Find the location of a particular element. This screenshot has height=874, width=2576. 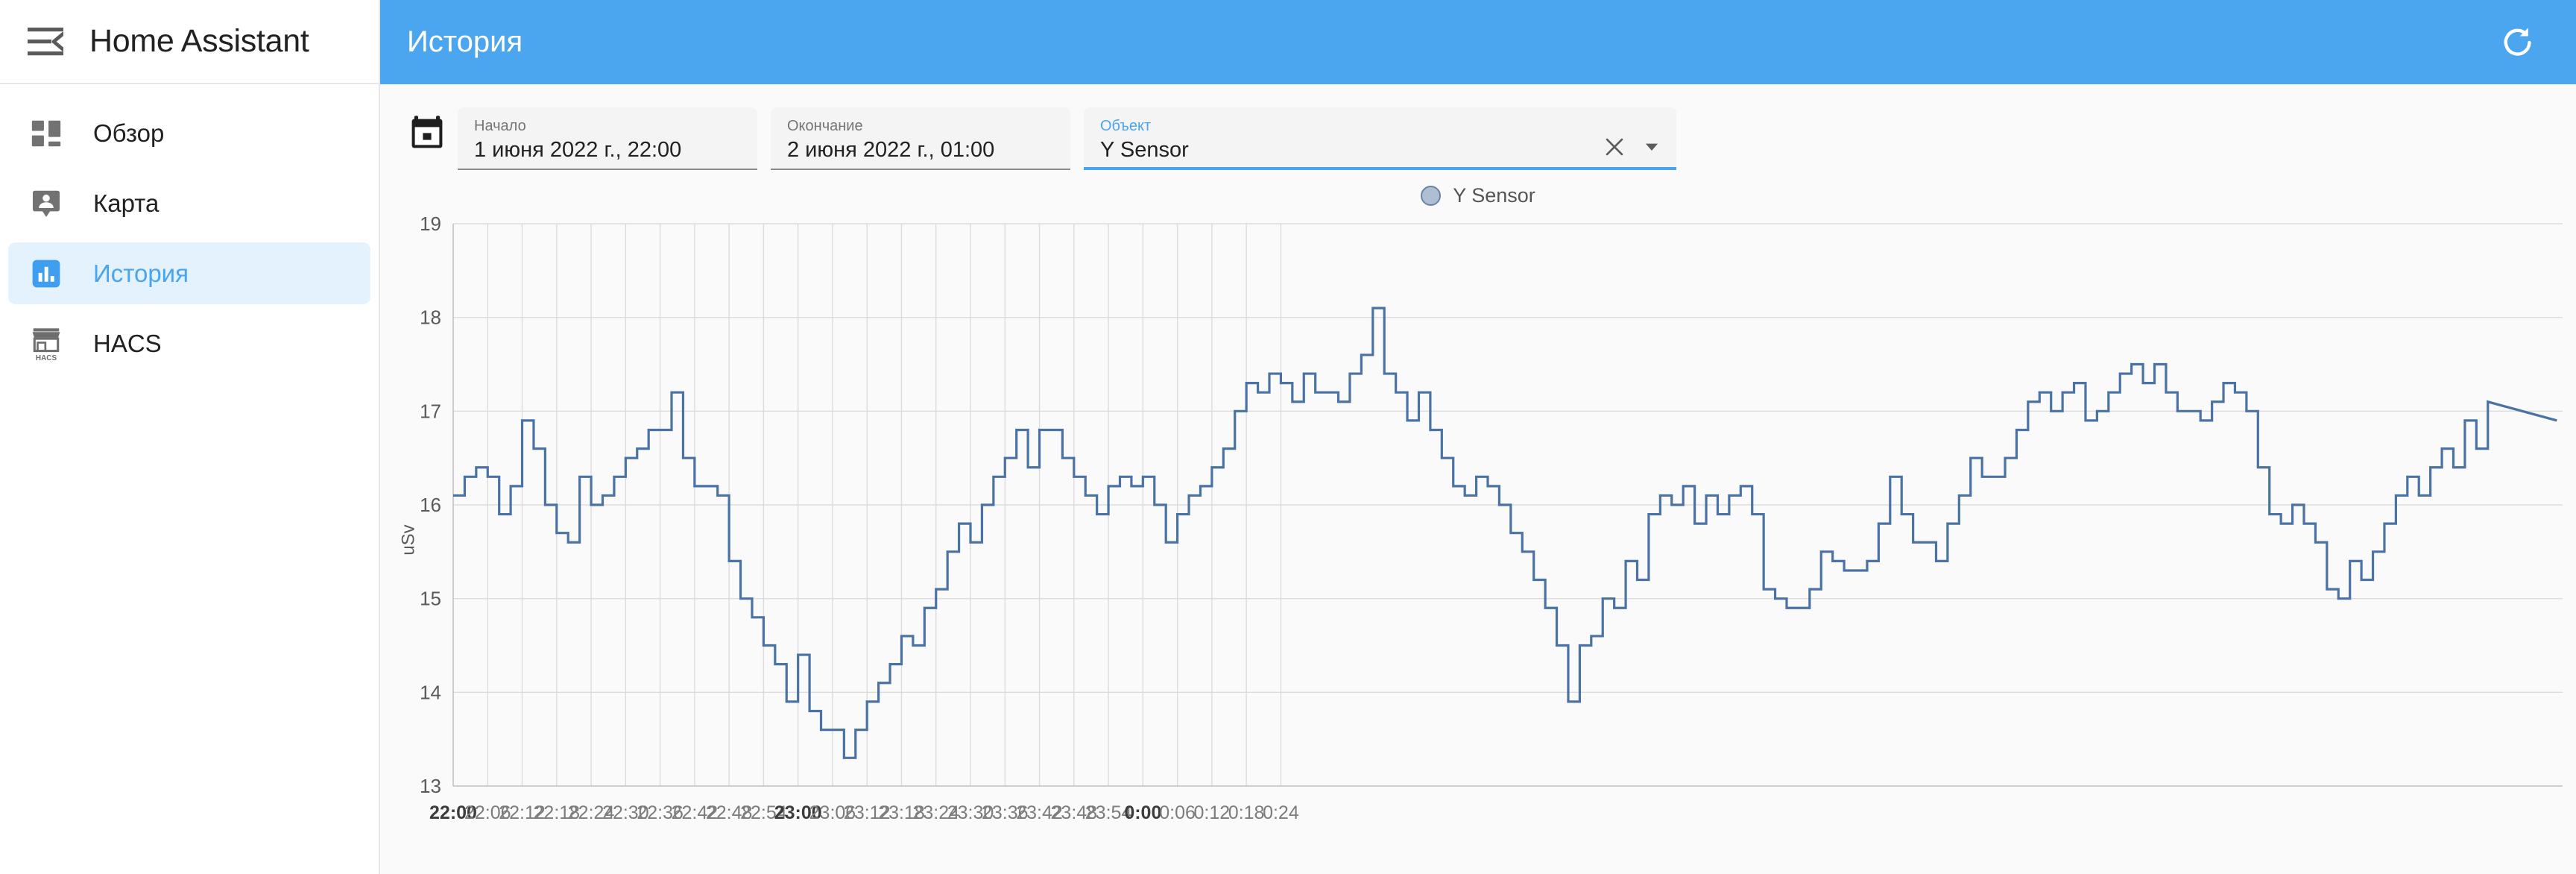

y-tick-label: 16 is located at coordinates (430, 505).